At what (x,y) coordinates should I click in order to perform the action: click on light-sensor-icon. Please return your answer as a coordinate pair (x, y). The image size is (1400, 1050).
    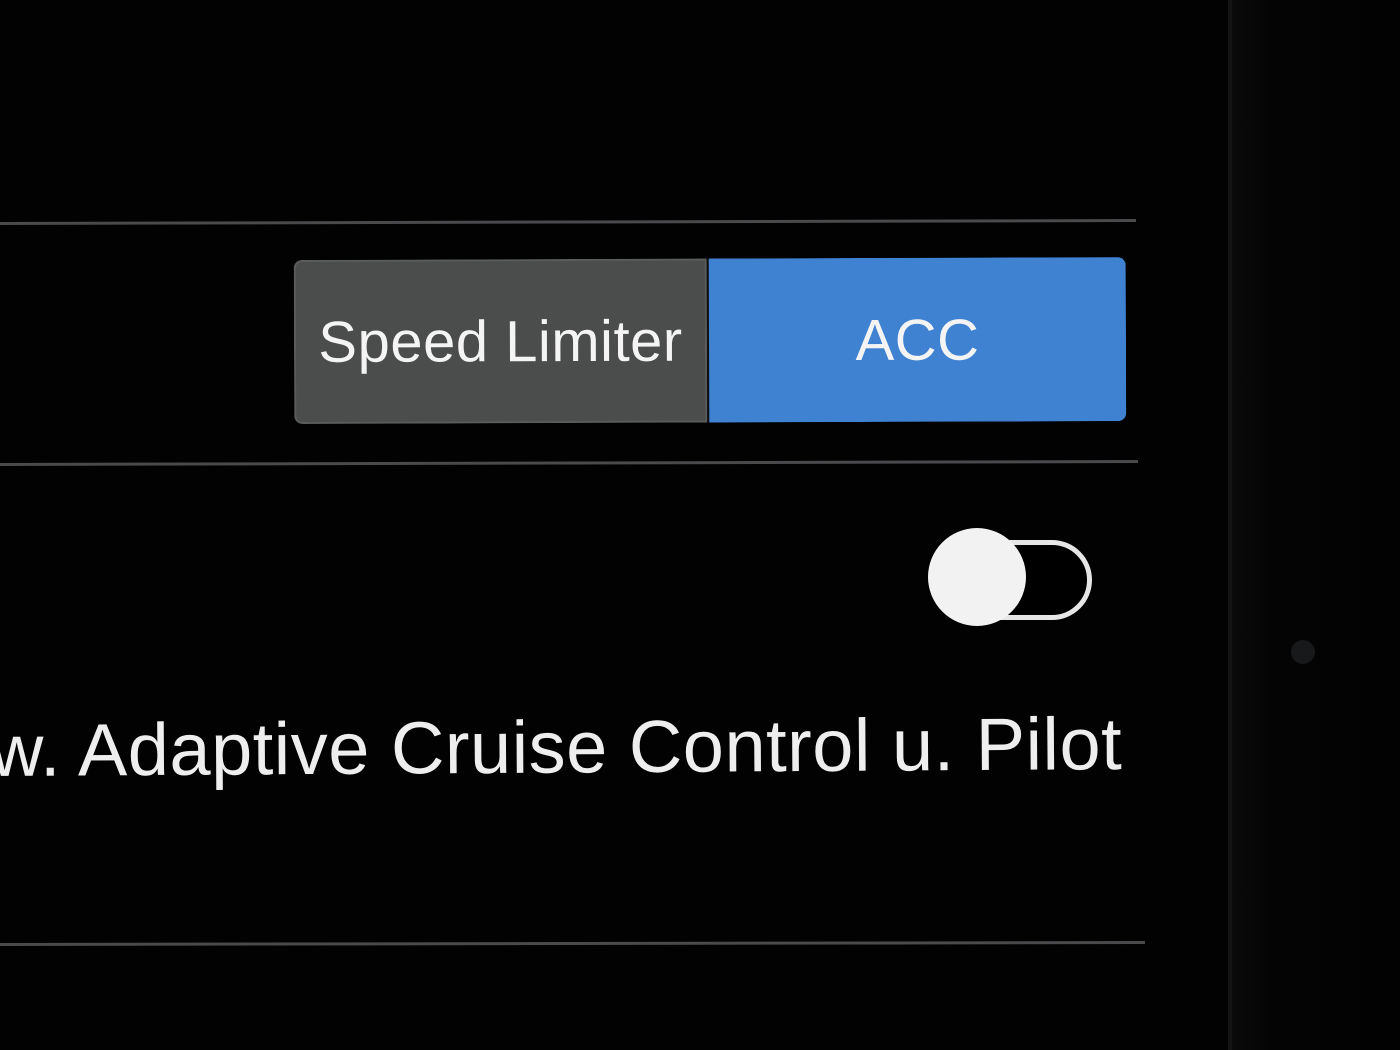
    Looking at the image, I should click on (1303, 652).